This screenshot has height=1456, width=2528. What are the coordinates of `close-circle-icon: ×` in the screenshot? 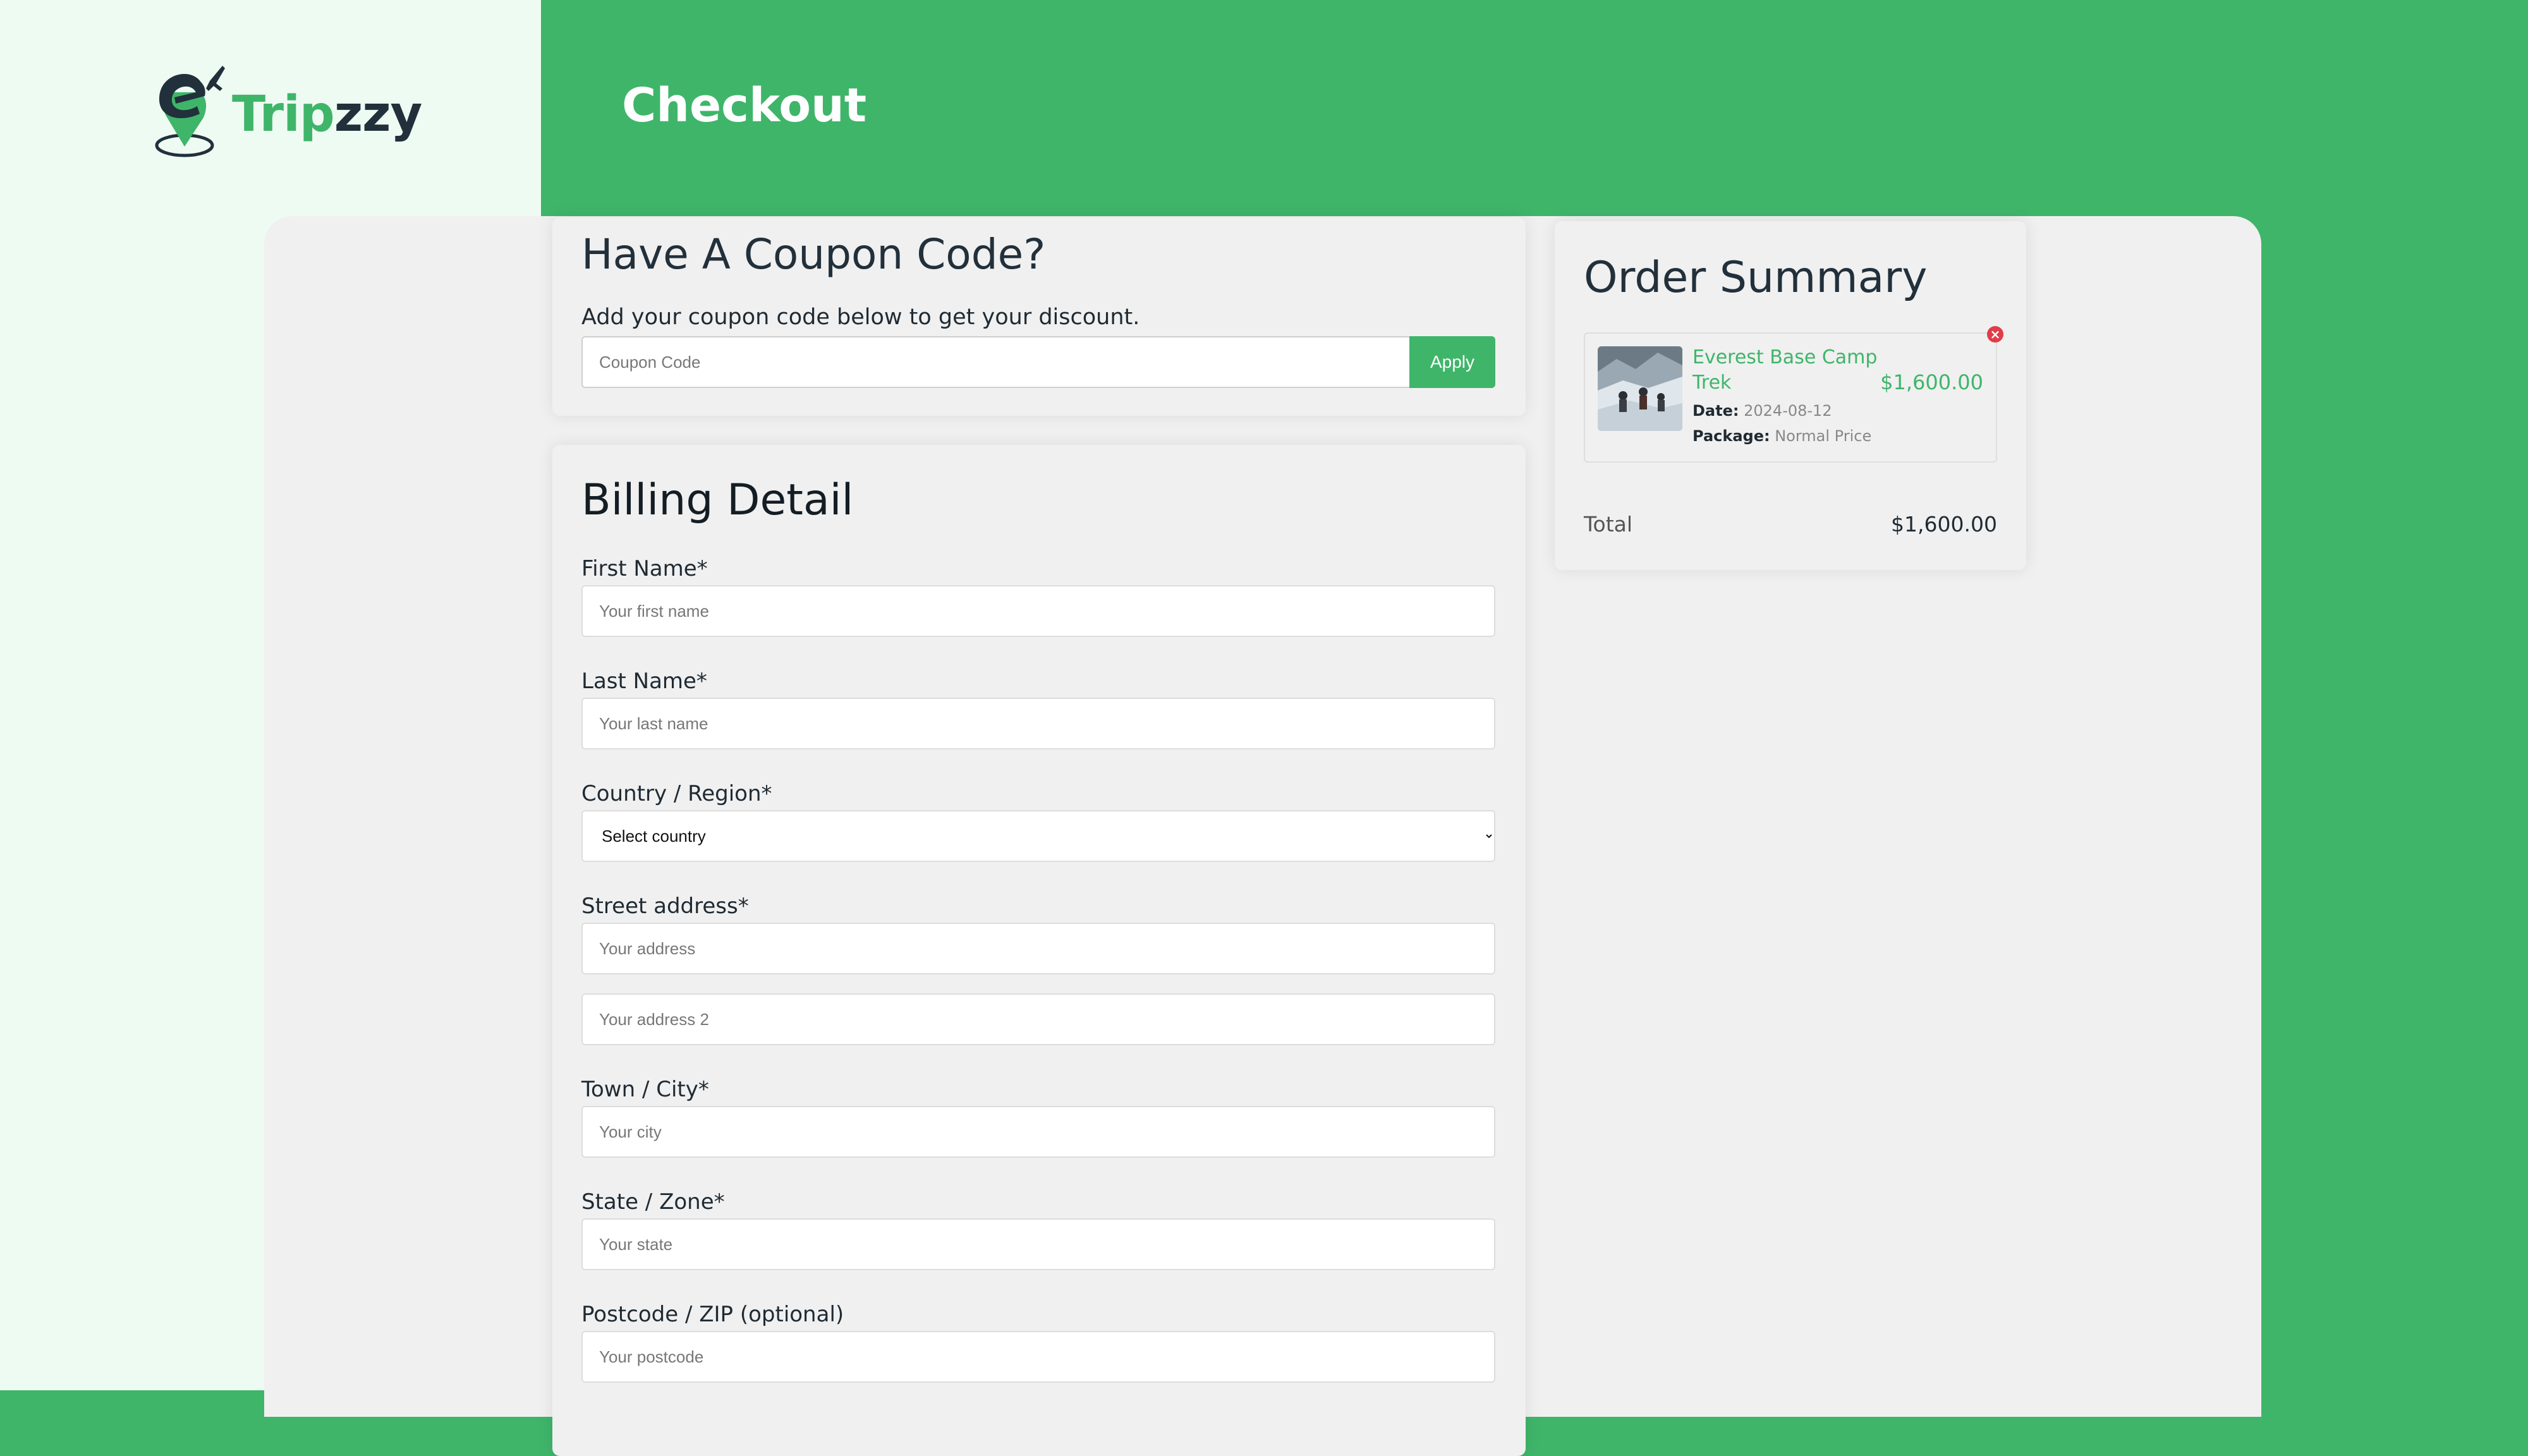 It's located at (1995, 334).